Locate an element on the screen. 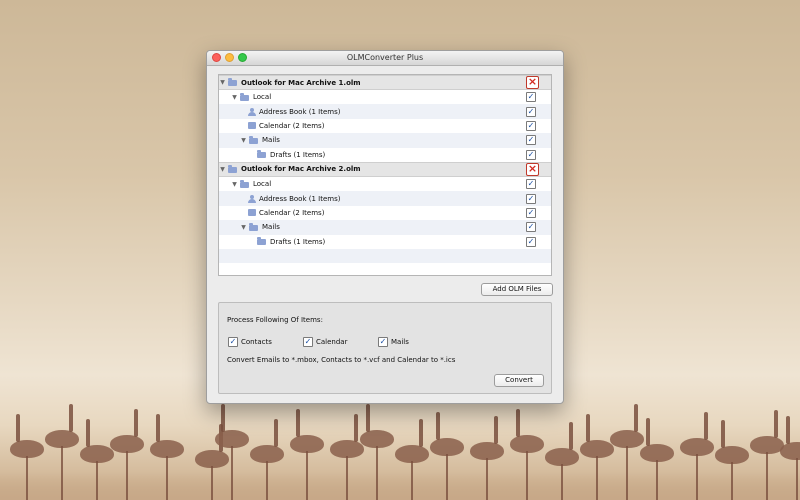  process-heading: Process Following Of Items: is located at coordinates (275, 320).